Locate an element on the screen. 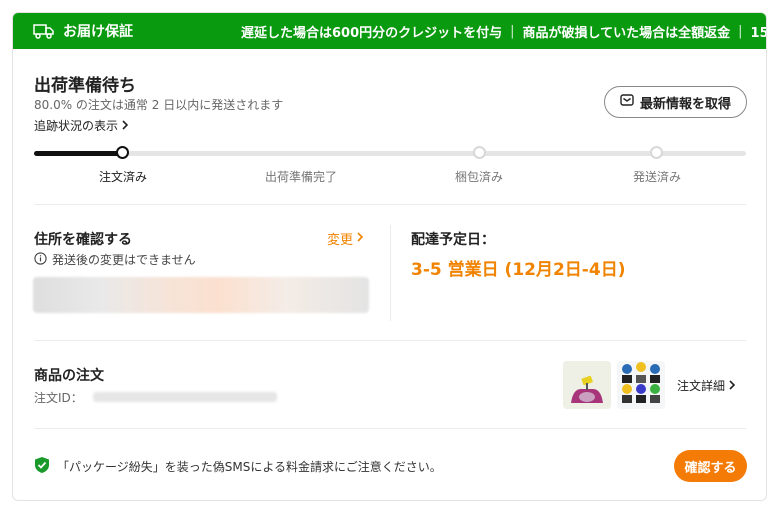 The image size is (775, 509). items-title: 商品の注文 is located at coordinates (69, 376).